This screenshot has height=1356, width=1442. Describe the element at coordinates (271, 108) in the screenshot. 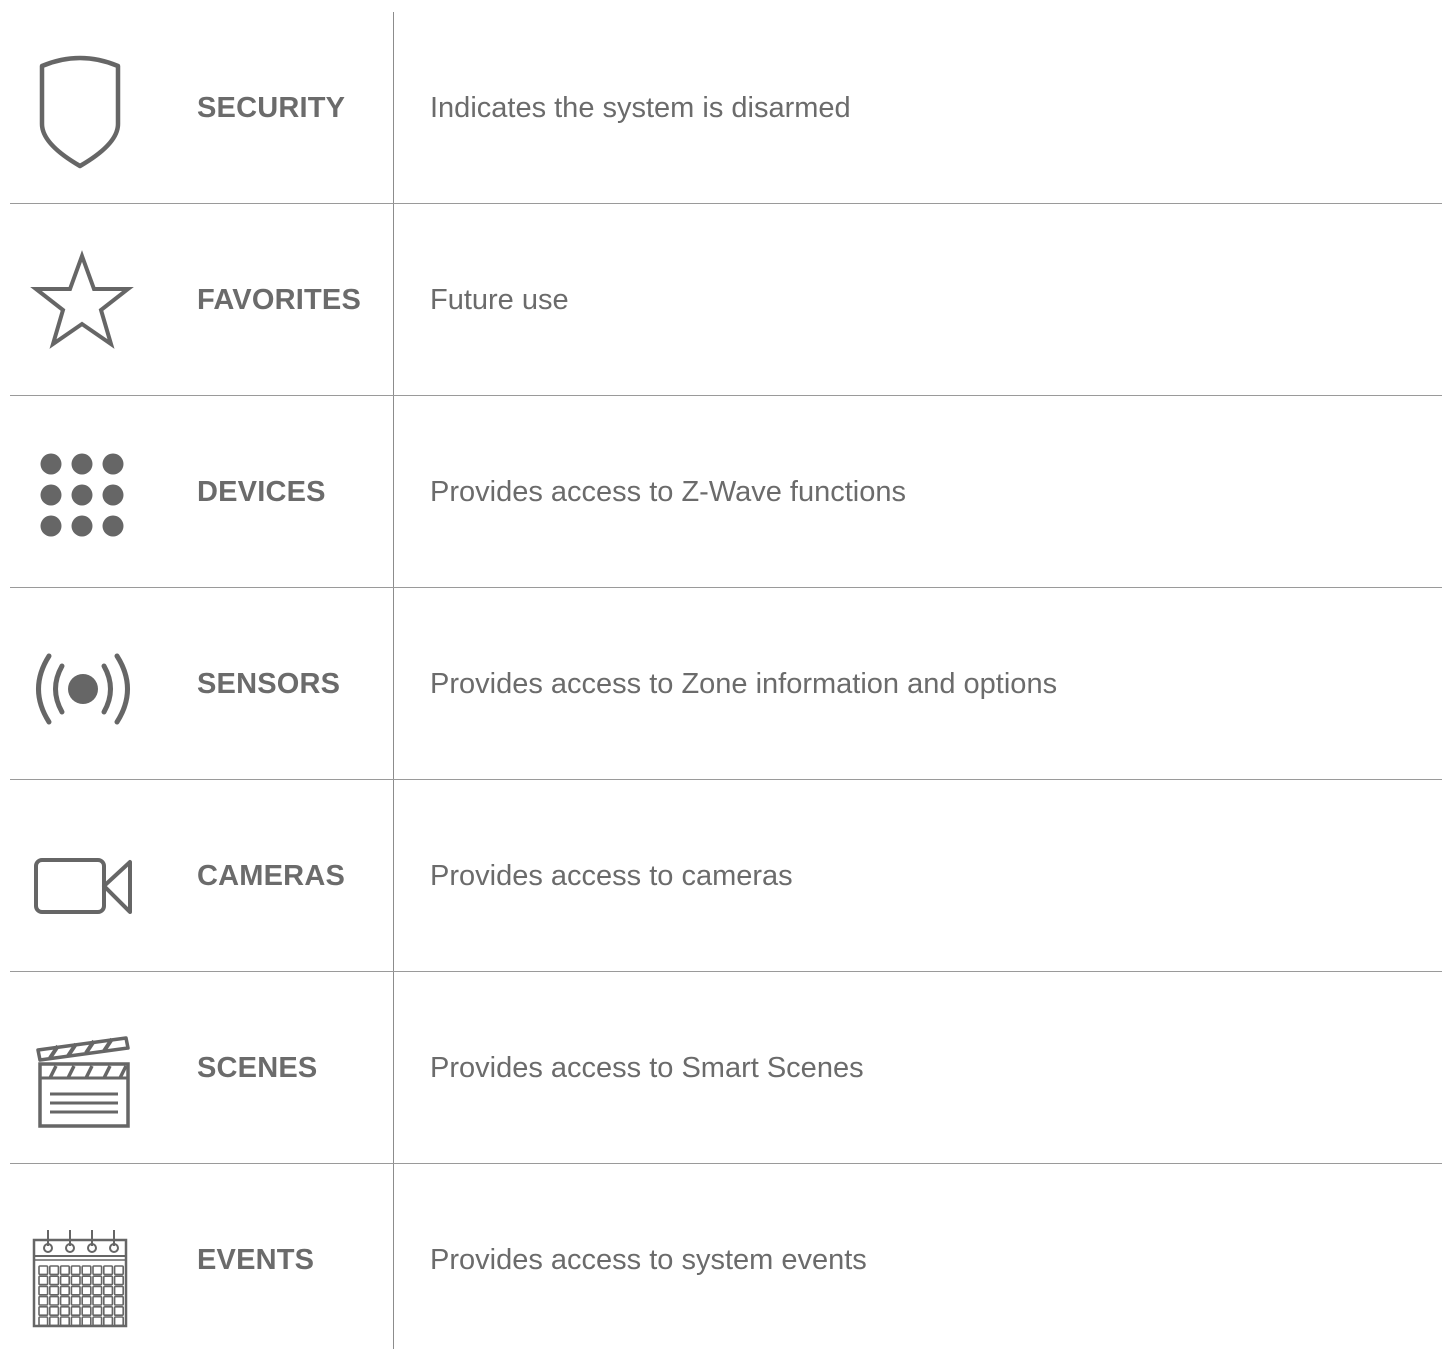

I see `legend-name: SECURITY` at that location.